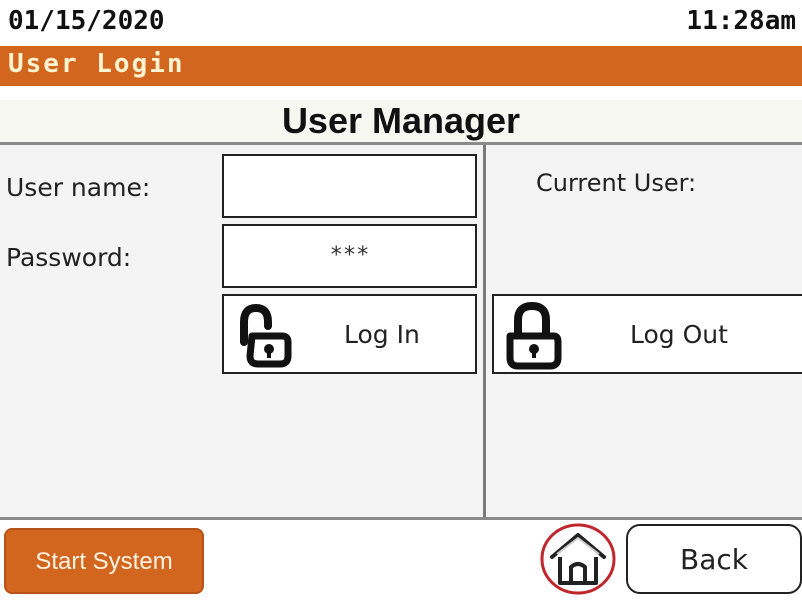  I want to click on login-button: Log In, so click(349, 334).